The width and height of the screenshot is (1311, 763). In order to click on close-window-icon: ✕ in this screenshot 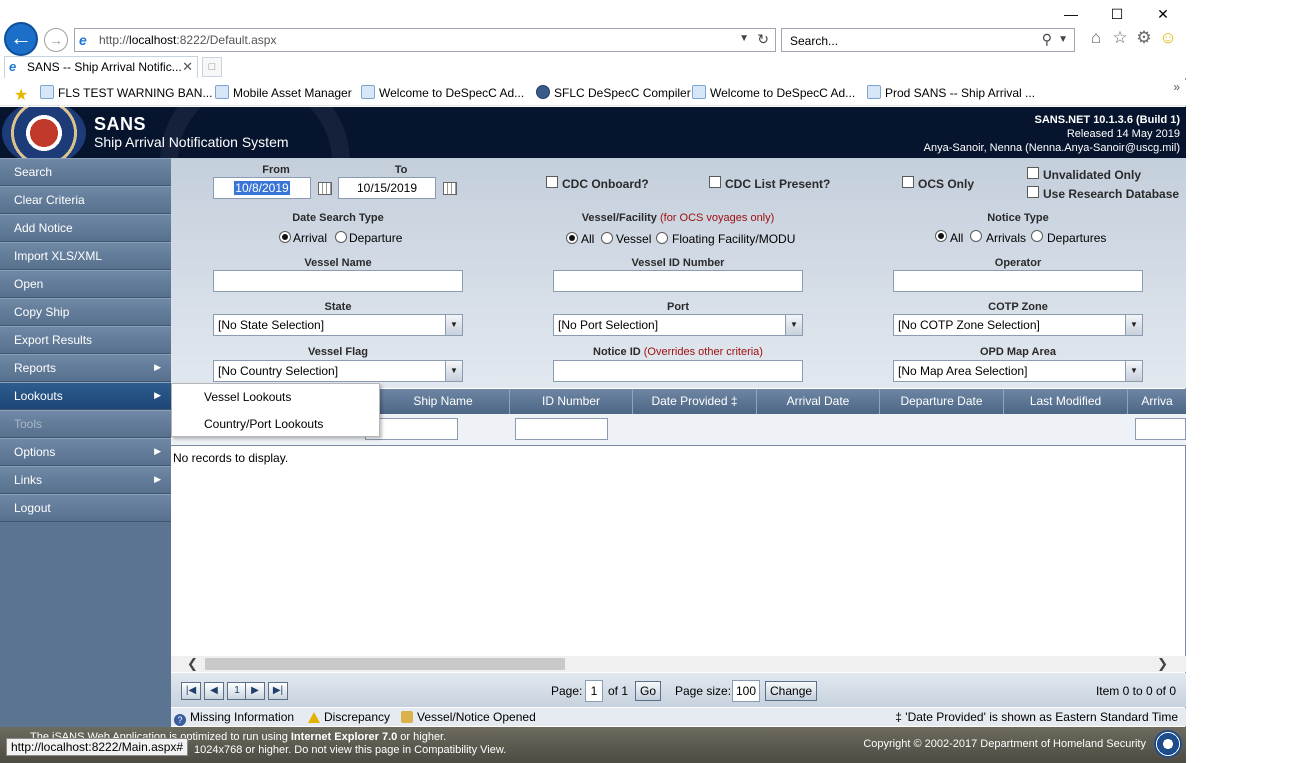, I will do `click(1163, 14)`.